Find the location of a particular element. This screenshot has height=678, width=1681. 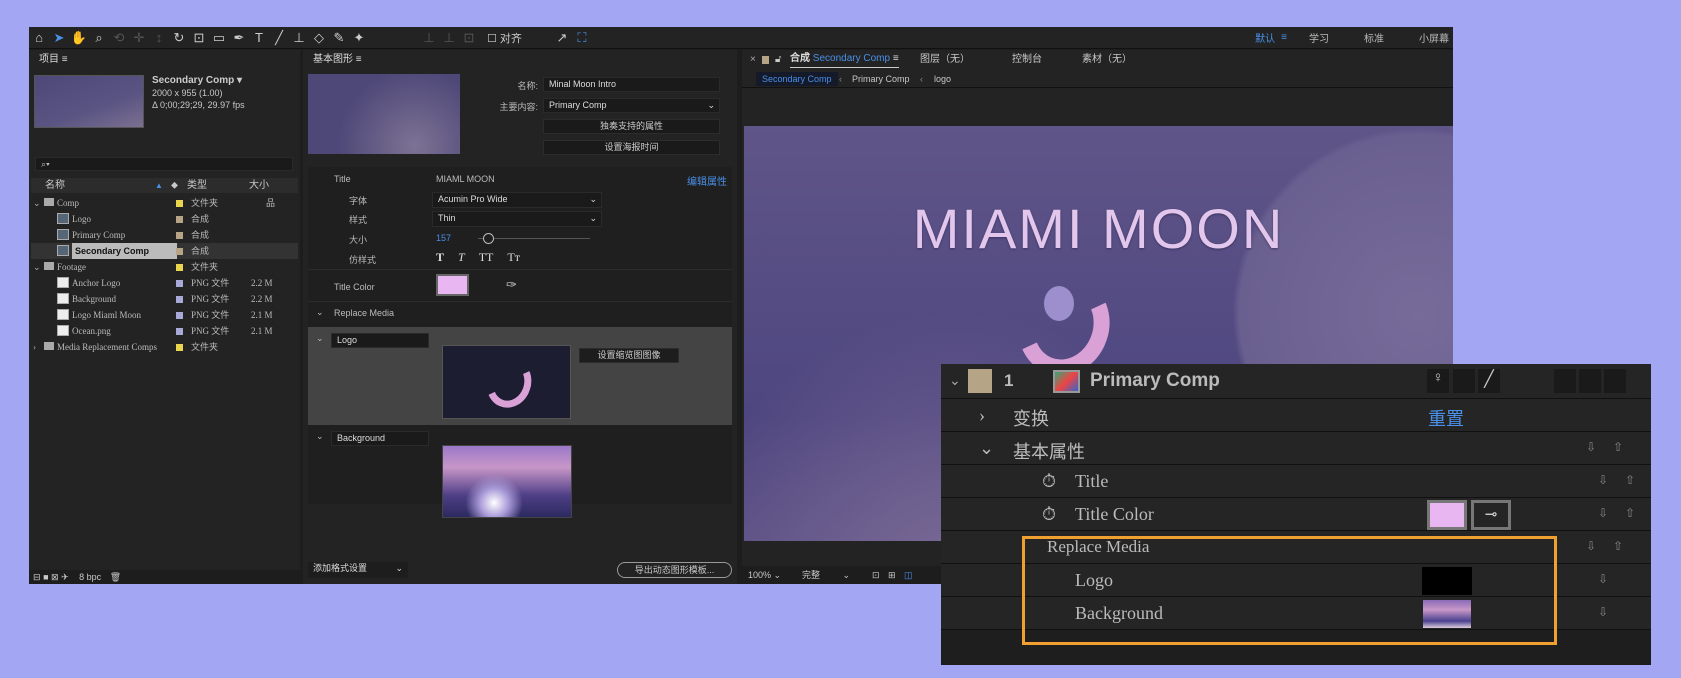

reset-link: 重置 is located at coordinates (1446, 418).